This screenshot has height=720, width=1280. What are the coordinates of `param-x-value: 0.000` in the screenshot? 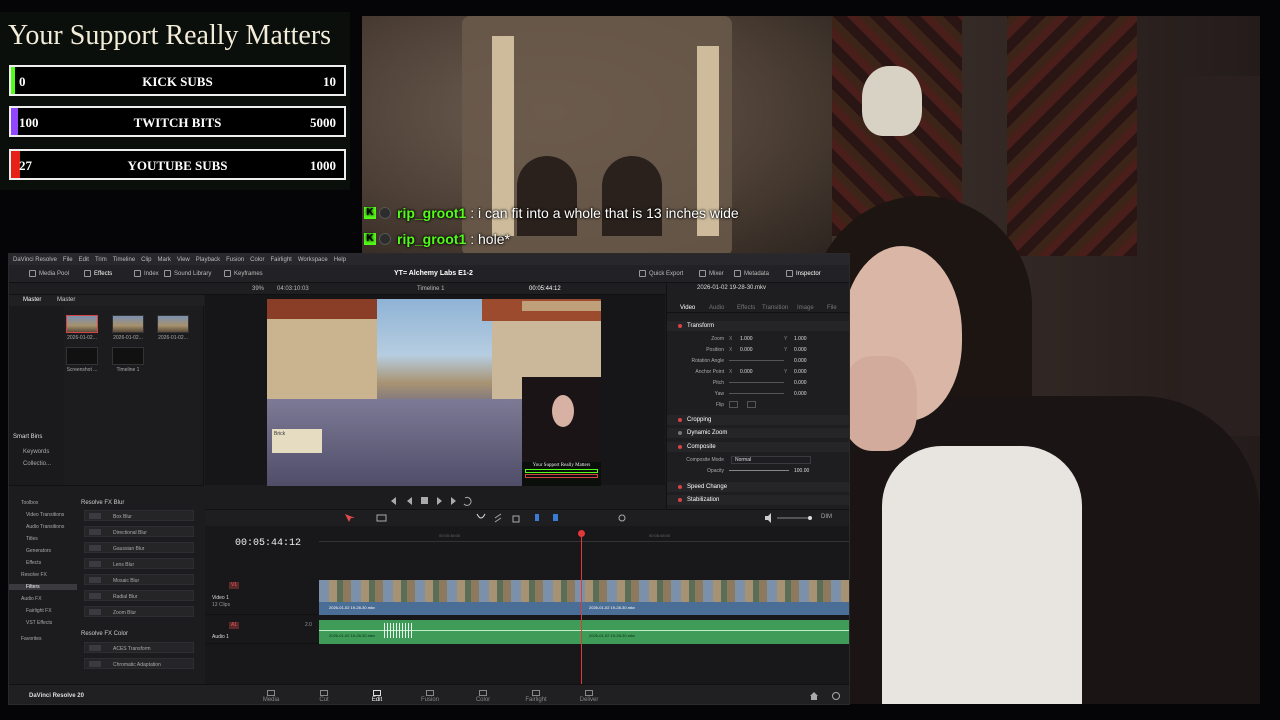 It's located at (746, 372).